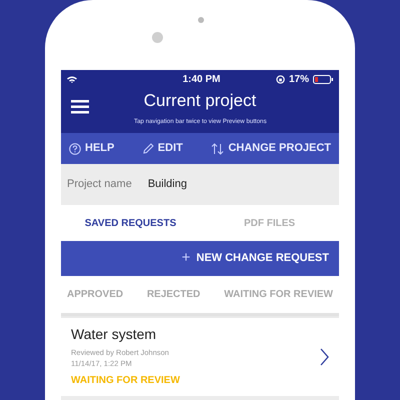 This screenshot has height=400, width=400. I want to click on rotation-lock-icon, so click(280, 79).